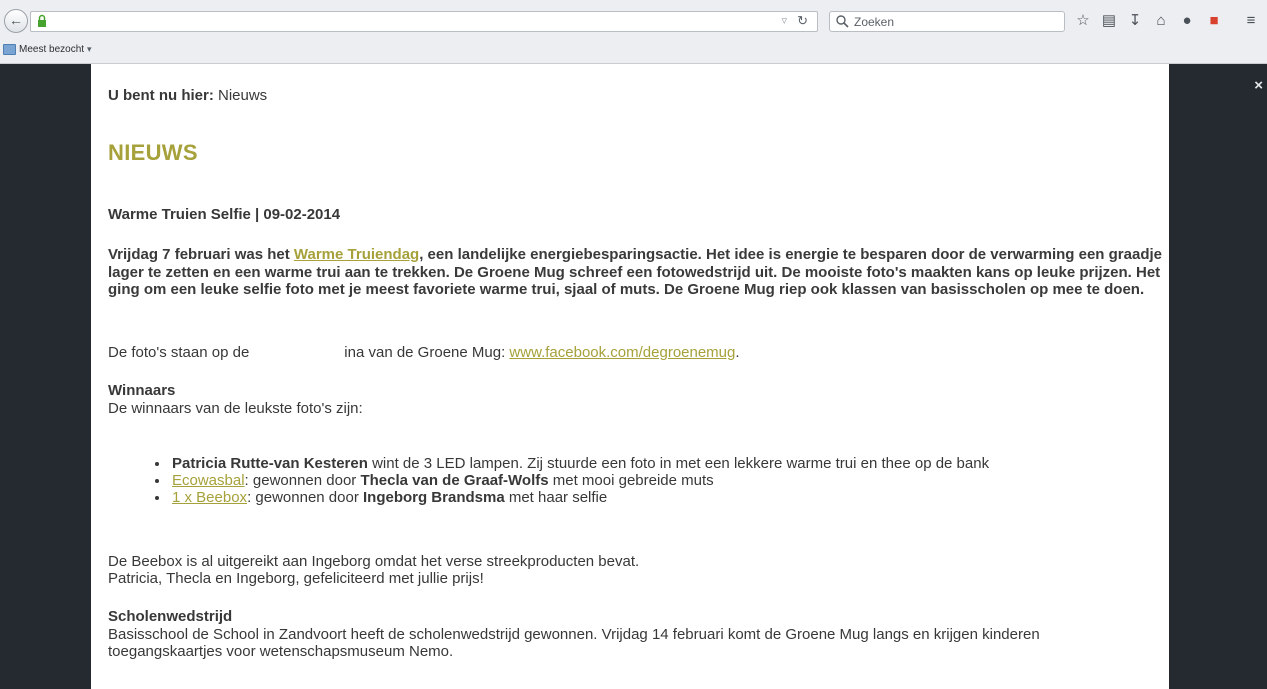  Describe the element at coordinates (142, 390) in the screenshot. I see `winners-heading: Winnaars` at that location.